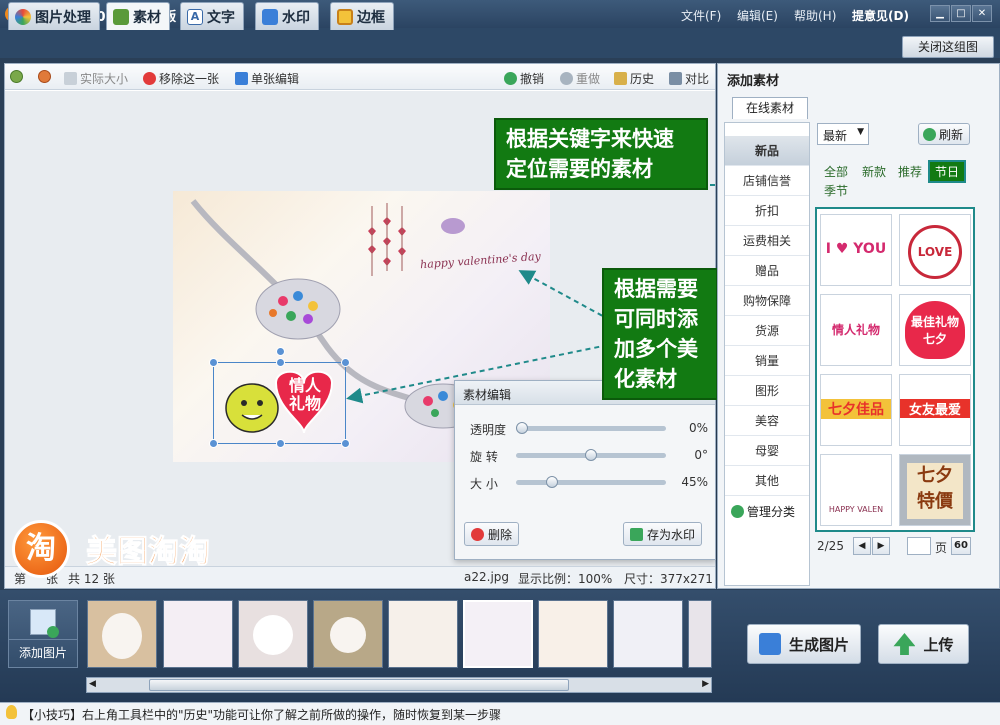 Image resolution: width=1000 pixels, height=725 pixels. Describe the element at coordinates (948, 47) in the screenshot. I see `close-group-button: 关闭这组图` at that location.